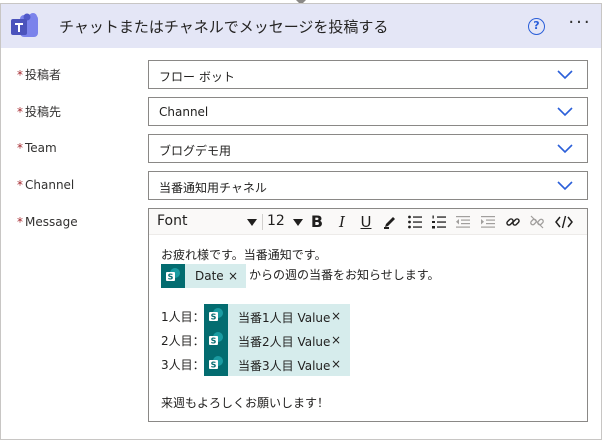 This screenshot has width=604, height=442. What do you see at coordinates (184, 112) in the screenshot?
I see `post-in-value: Channel` at bounding box center [184, 112].